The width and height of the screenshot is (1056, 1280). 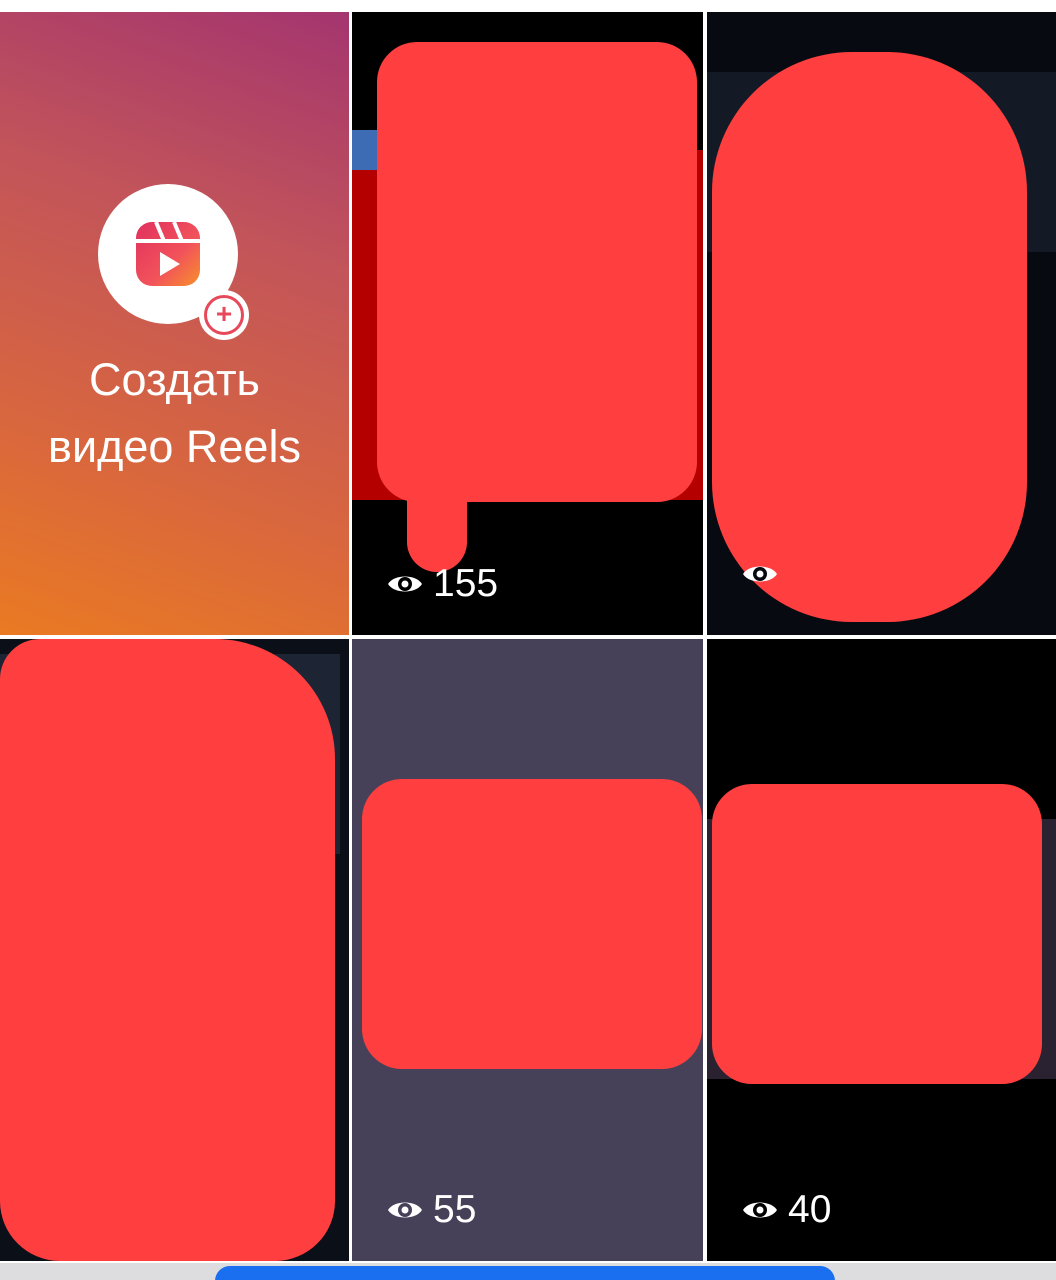 What do you see at coordinates (810, 1209) in the screenshot?
I see `view-count-value: 40` at bounding box center [810, 1209].